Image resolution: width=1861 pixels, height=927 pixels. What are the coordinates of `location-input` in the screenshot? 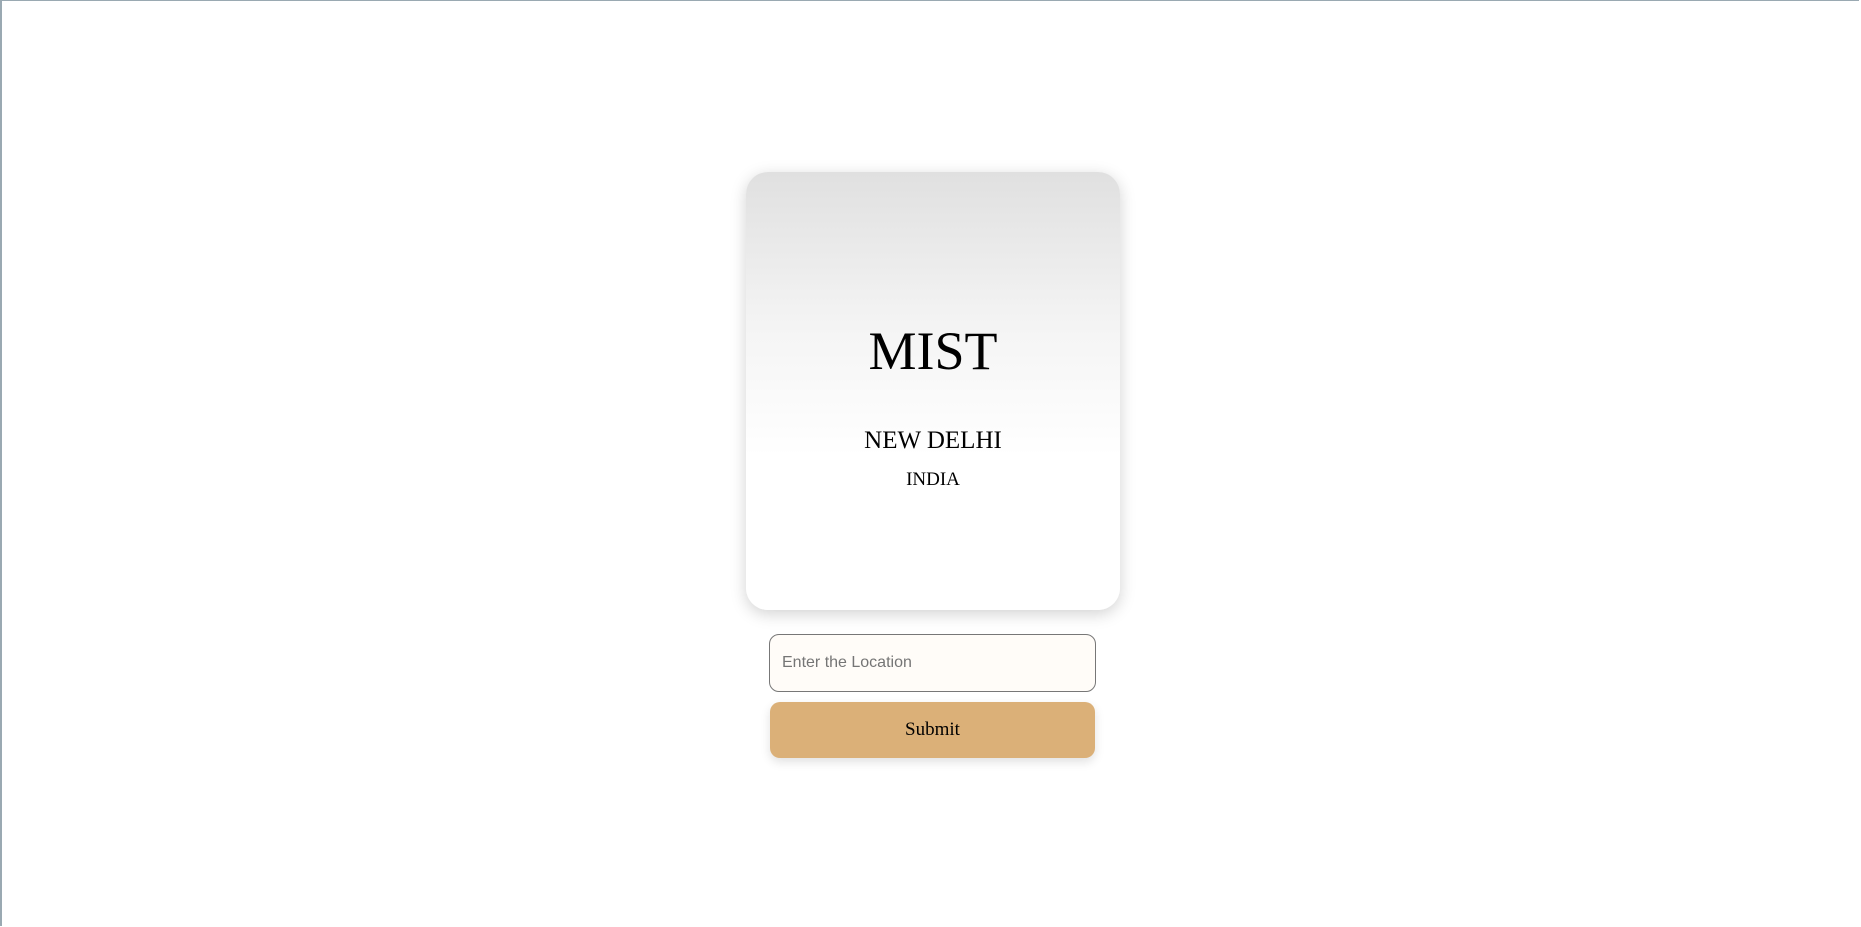 It's located at (932, 663).